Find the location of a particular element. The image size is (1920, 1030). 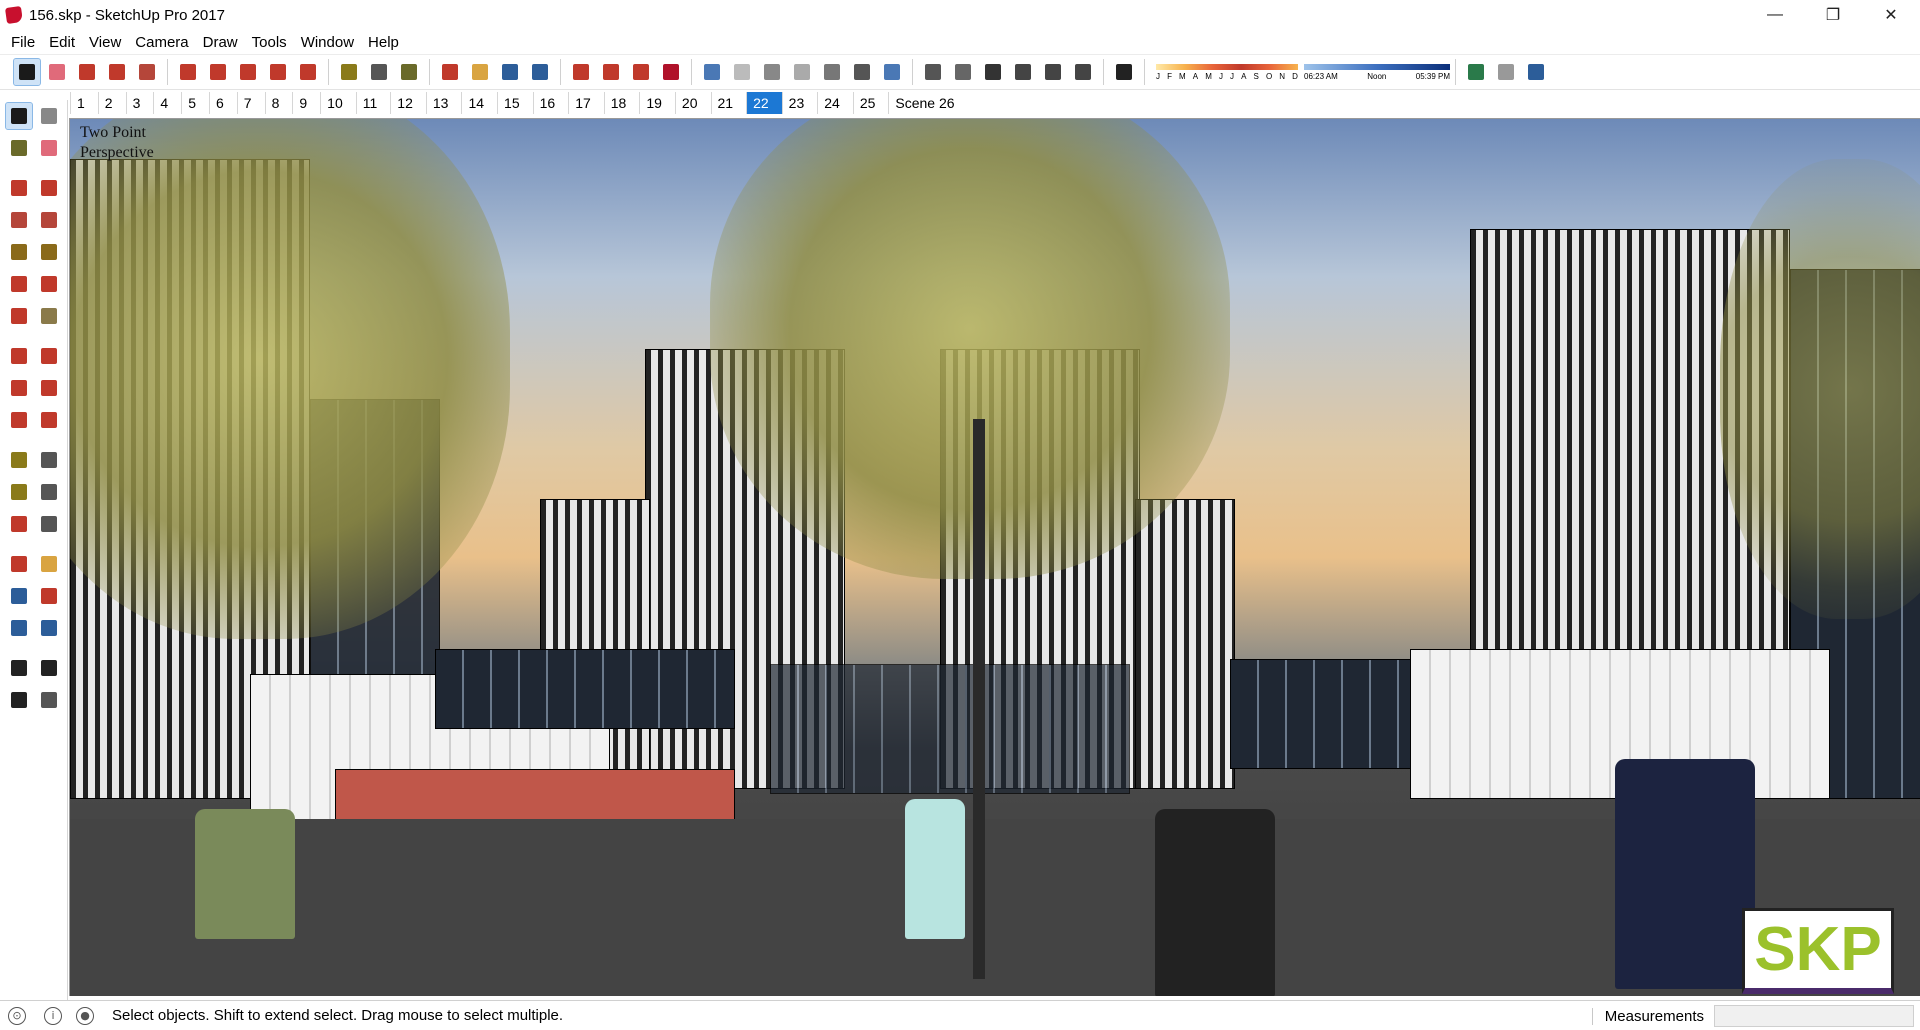

section-button is located at coordinates (1506, 72).